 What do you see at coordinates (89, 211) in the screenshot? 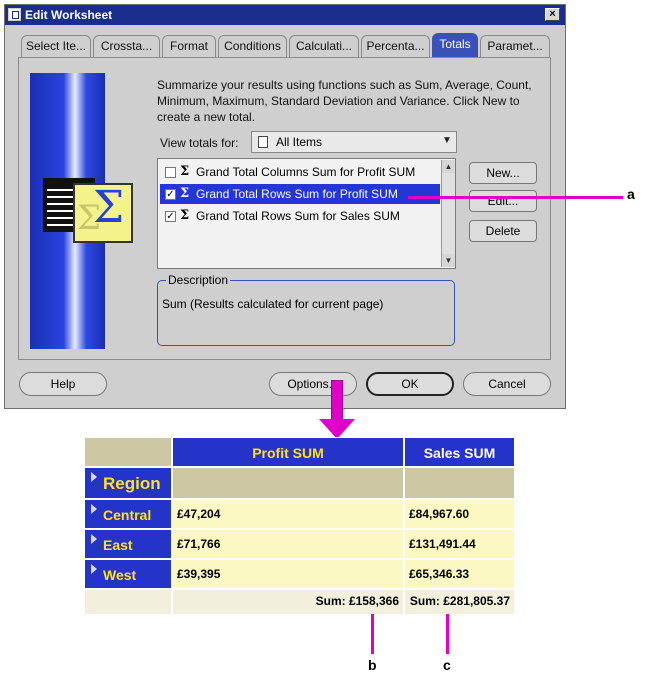
I see `sigma-illustration-icon: Σ Σ` at bounding box center [89, 211].